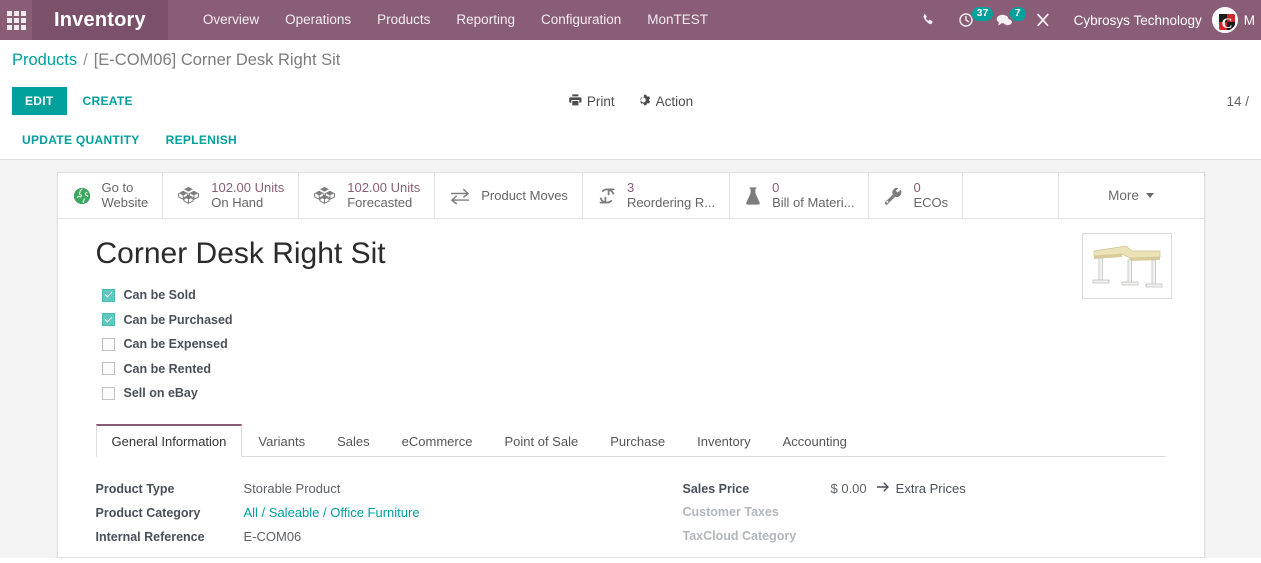 This screenshot has height=563, width=1261. Describe the element at coordinates (633, 320) in the screenshot. I see `checkbox-row-can-be-purchased: Can be Purchased` at that location.